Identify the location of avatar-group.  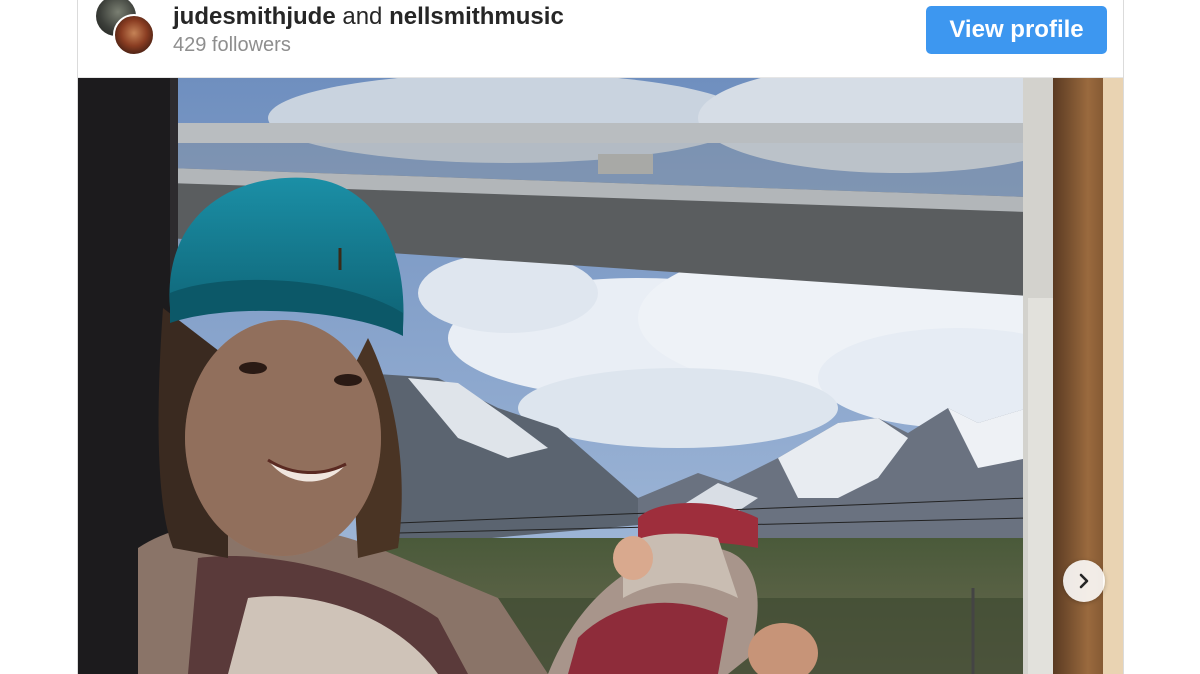
(126, 30).